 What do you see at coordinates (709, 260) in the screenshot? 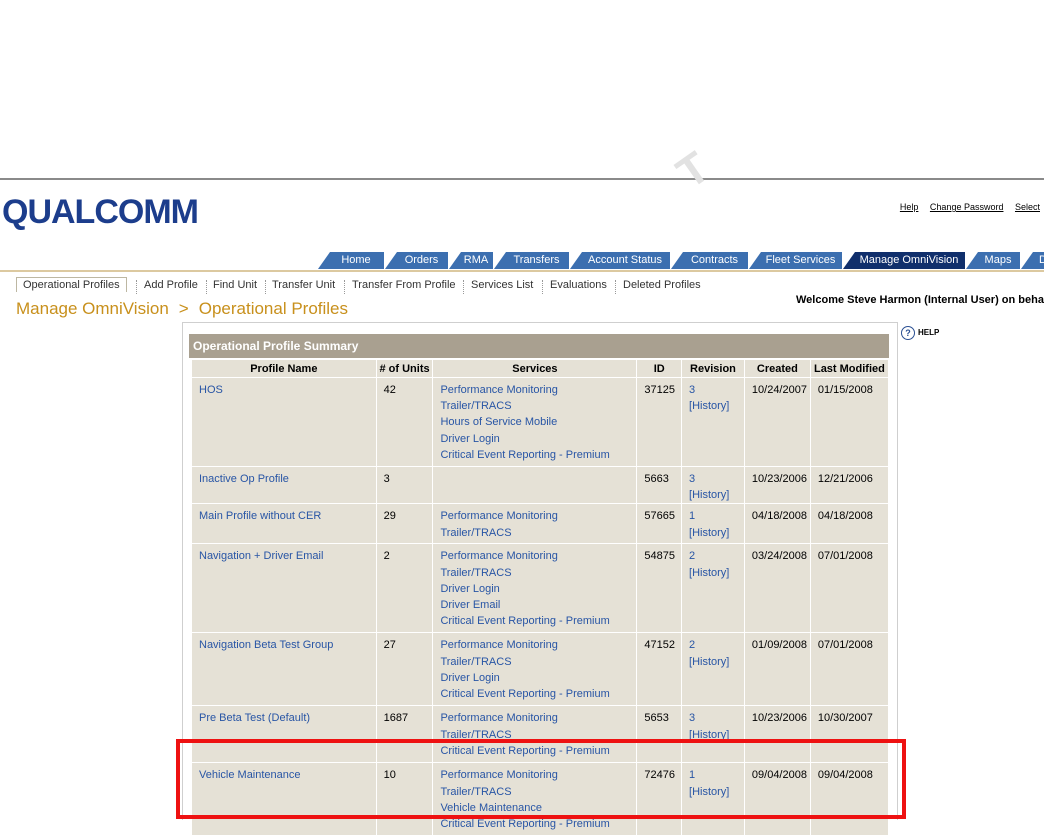
I see `tab-contracts: Contracts` at bounding box center [709, 260].